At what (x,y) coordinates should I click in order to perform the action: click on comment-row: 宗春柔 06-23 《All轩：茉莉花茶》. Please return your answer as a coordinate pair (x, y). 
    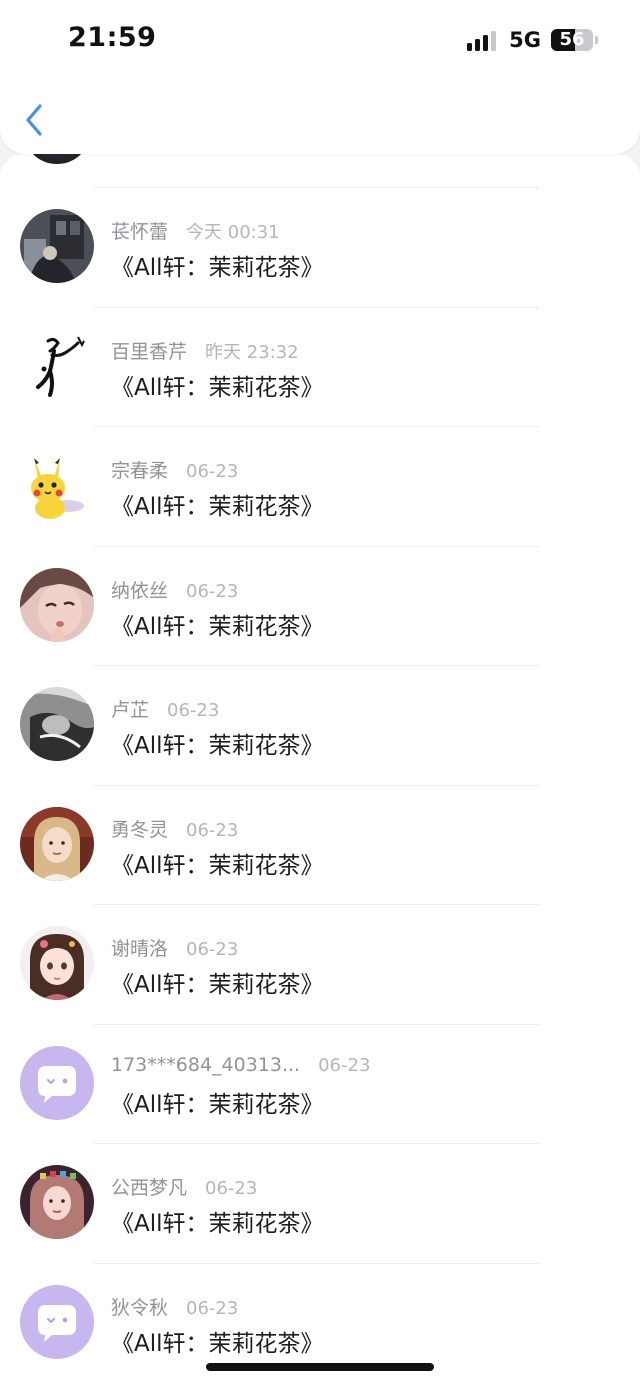
    Looking at the image, I should click on (320, 485).